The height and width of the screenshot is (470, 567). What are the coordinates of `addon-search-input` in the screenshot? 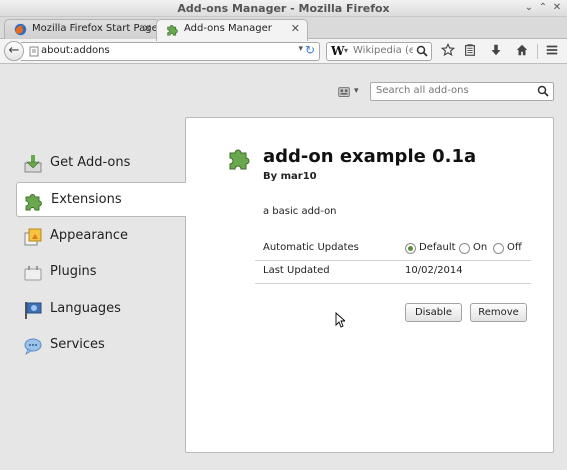 It's located at (456, 90).